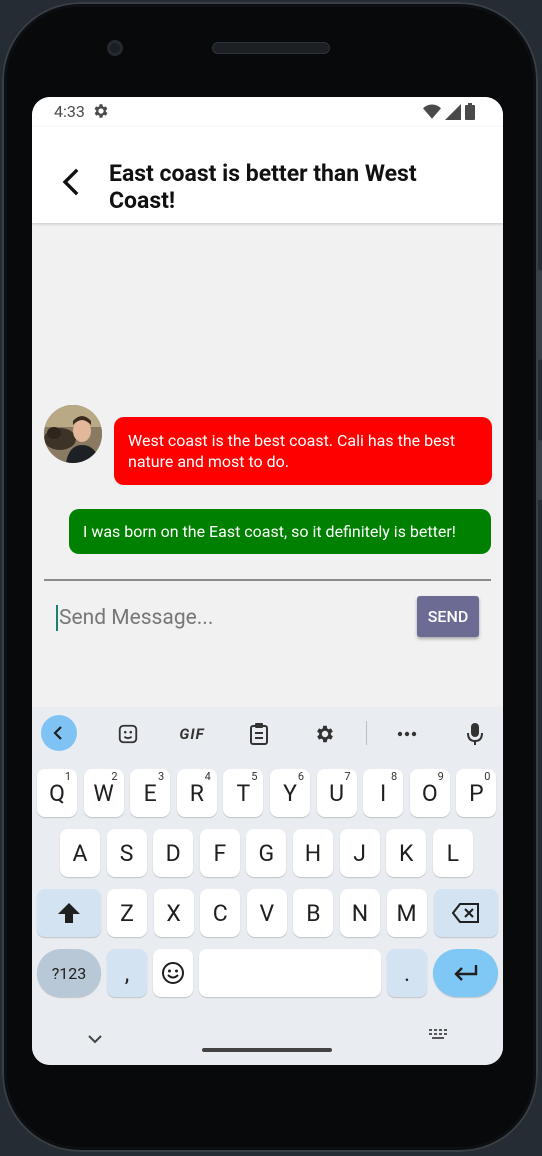  I want to click on volume-button, so click(539, 470).